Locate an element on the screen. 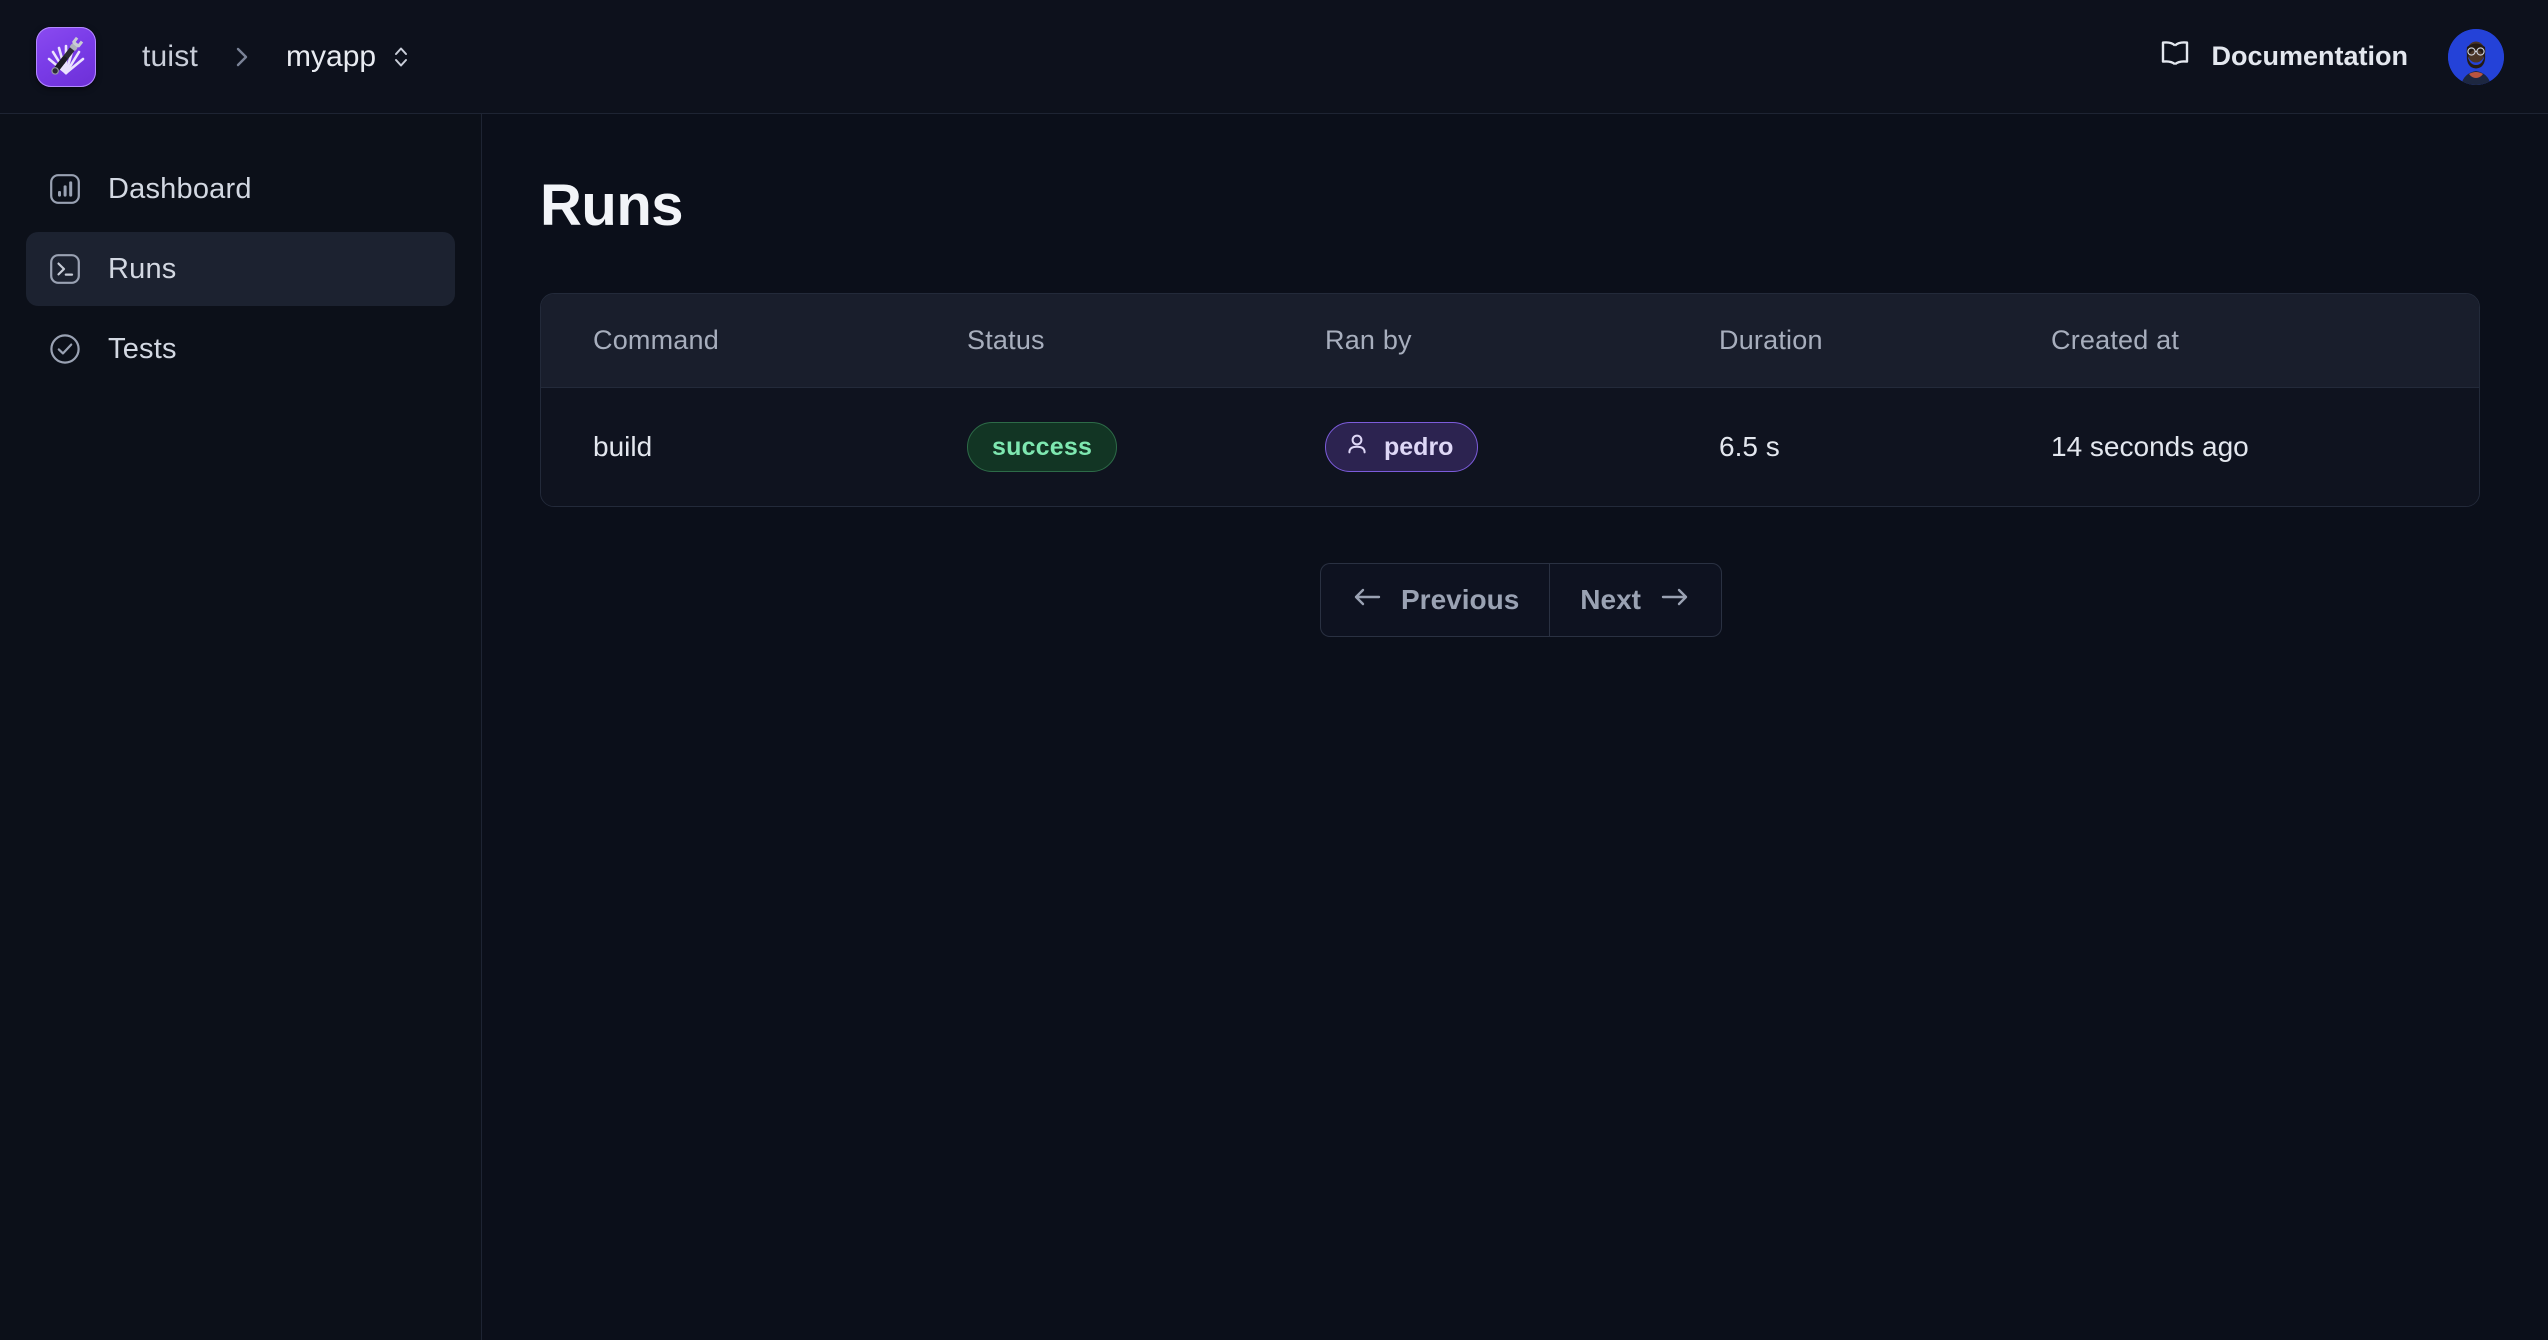 Image resolution: width=2548 pixels, height=1340 pixels. breadcrumb-separator-icon is located at coordinates (242, 57).